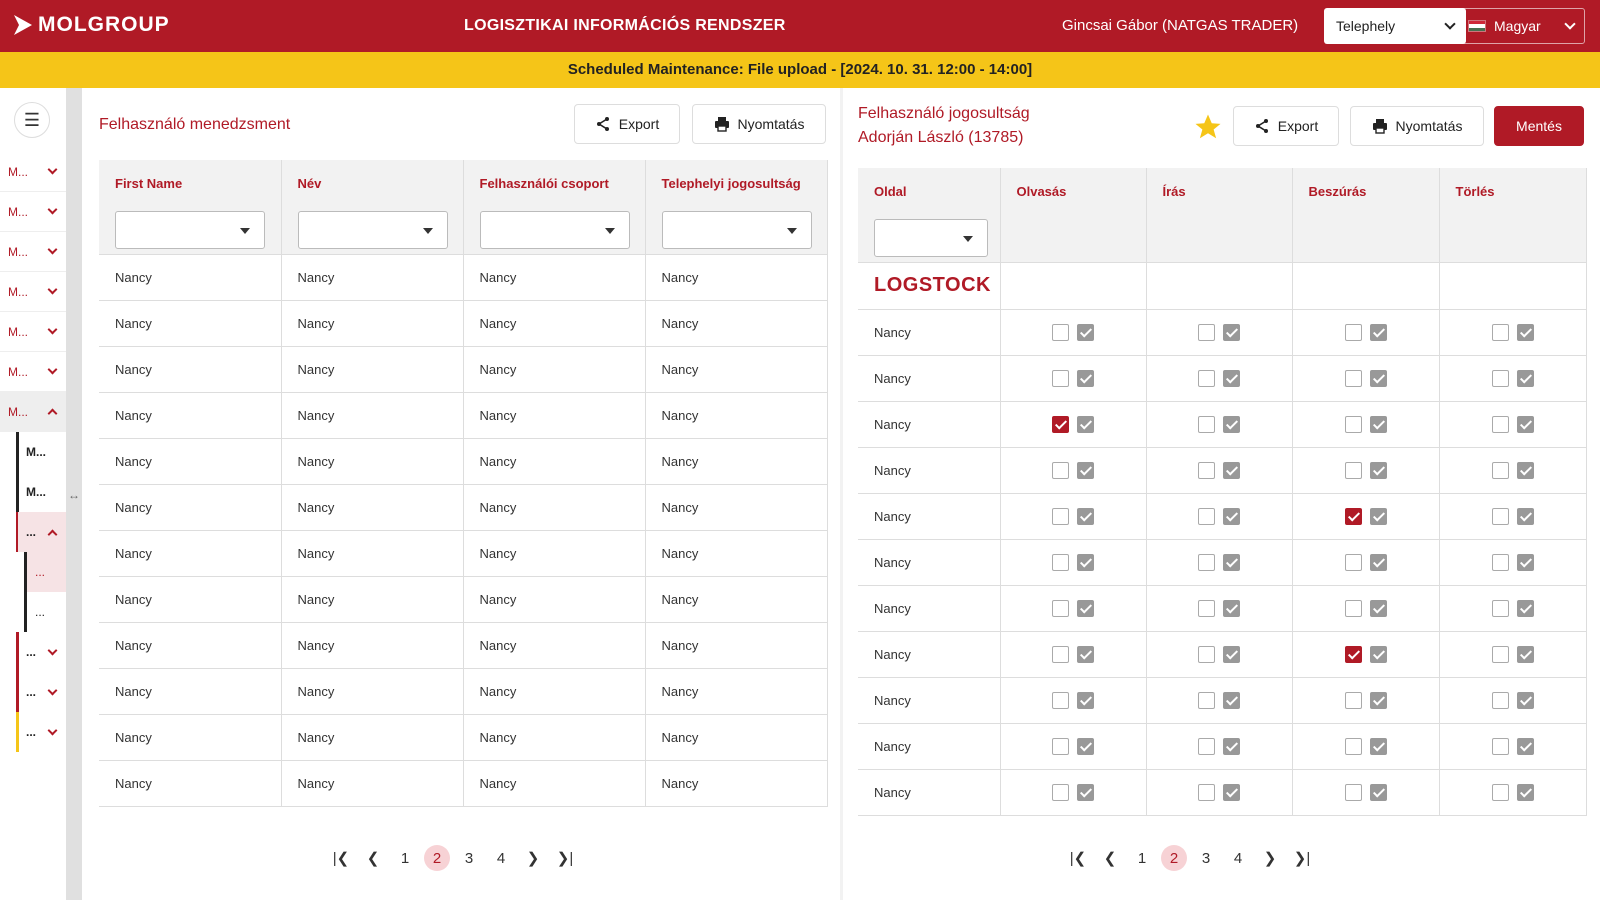 The width and height of the screenshot is (1600, 900). I want to click on column-header: Felhasználói csoport, so click(554, 183).